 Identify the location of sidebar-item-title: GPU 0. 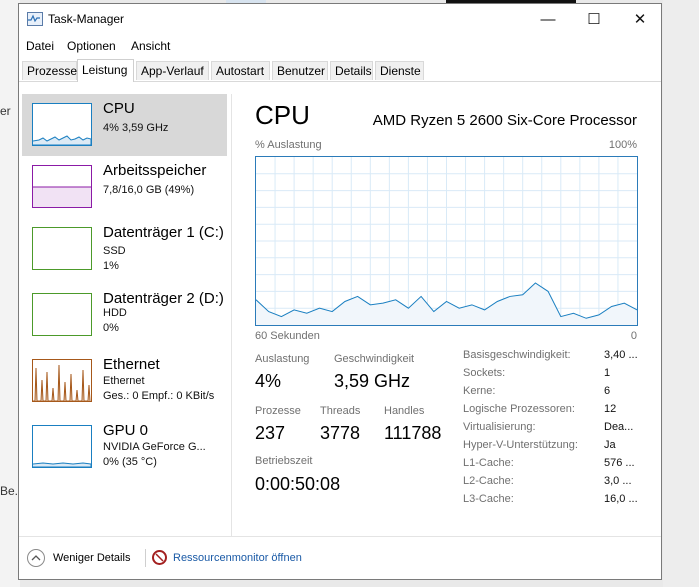
(126, 430).